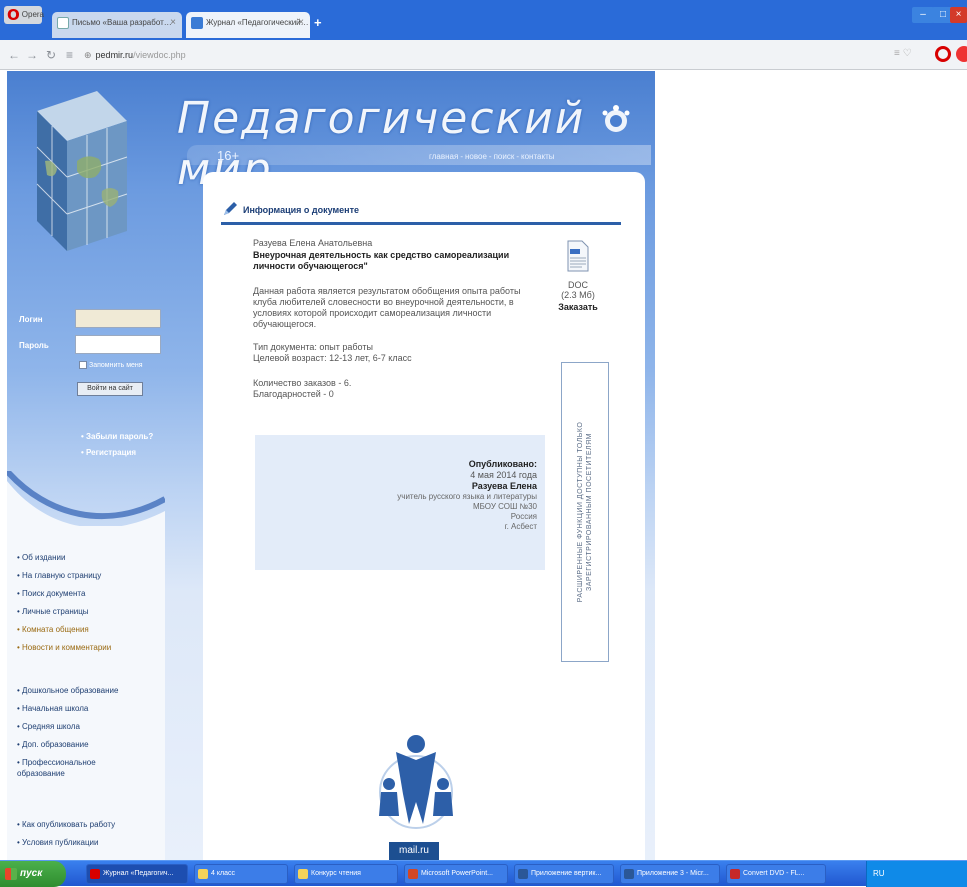 The image size is (967, 887). Describe the element at coordinates (301, 210) in the screenshot. I see `section-title: Информация о документе` at that location.